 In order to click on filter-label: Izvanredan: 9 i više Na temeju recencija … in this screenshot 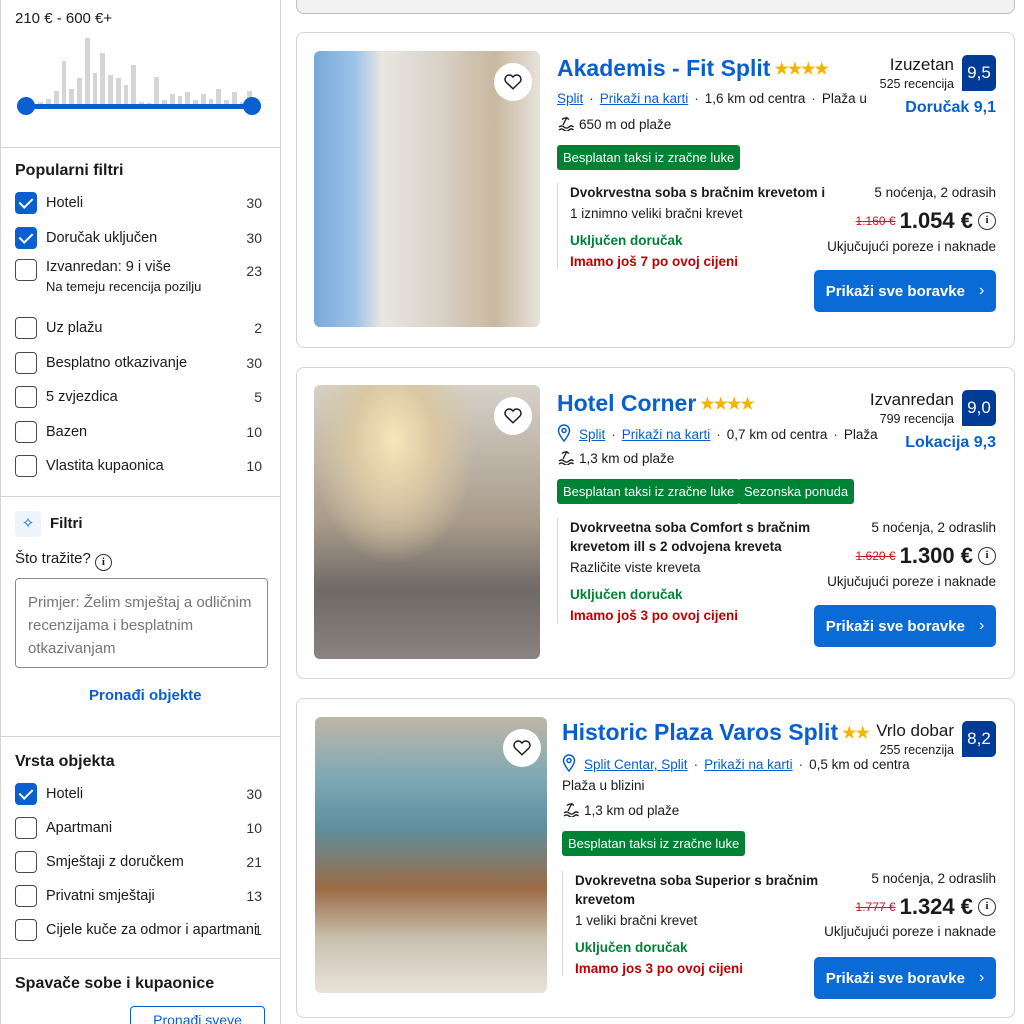, I will do `click(123, 276)`.